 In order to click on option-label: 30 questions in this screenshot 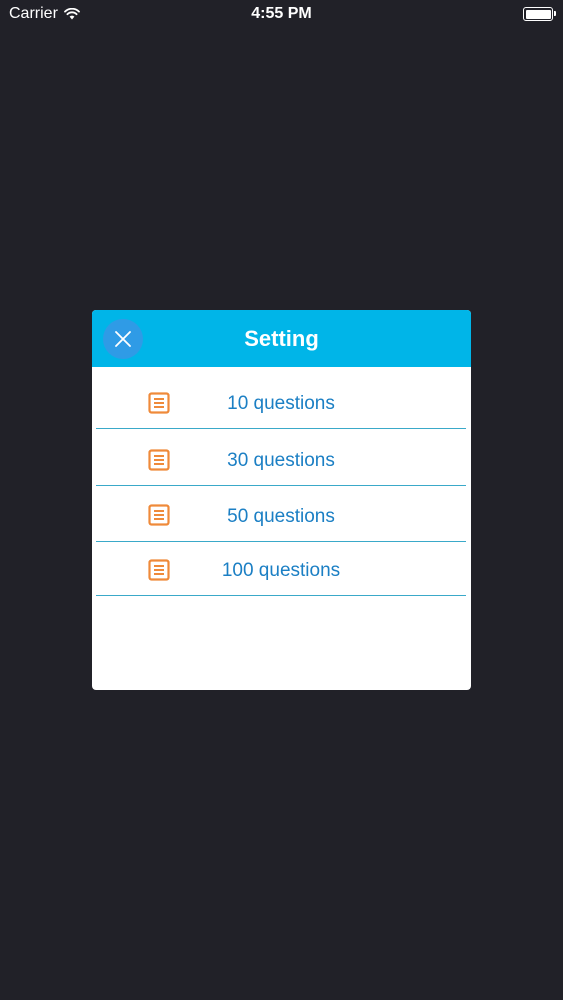, I will do `click(281, 460)`.